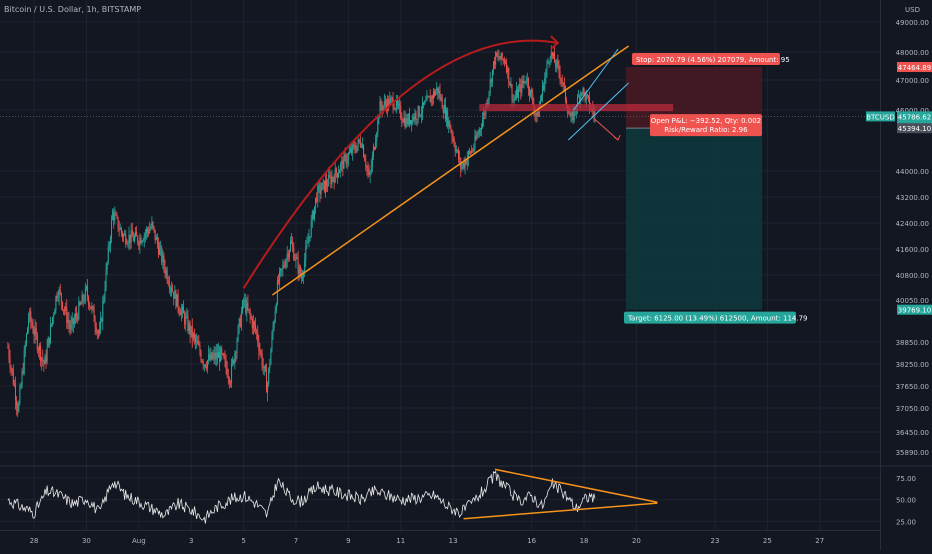  What do you see at coordinates (767, 541) in the screenshot?
I see `time-tick-label: 25` at bounding box center [767, 541].